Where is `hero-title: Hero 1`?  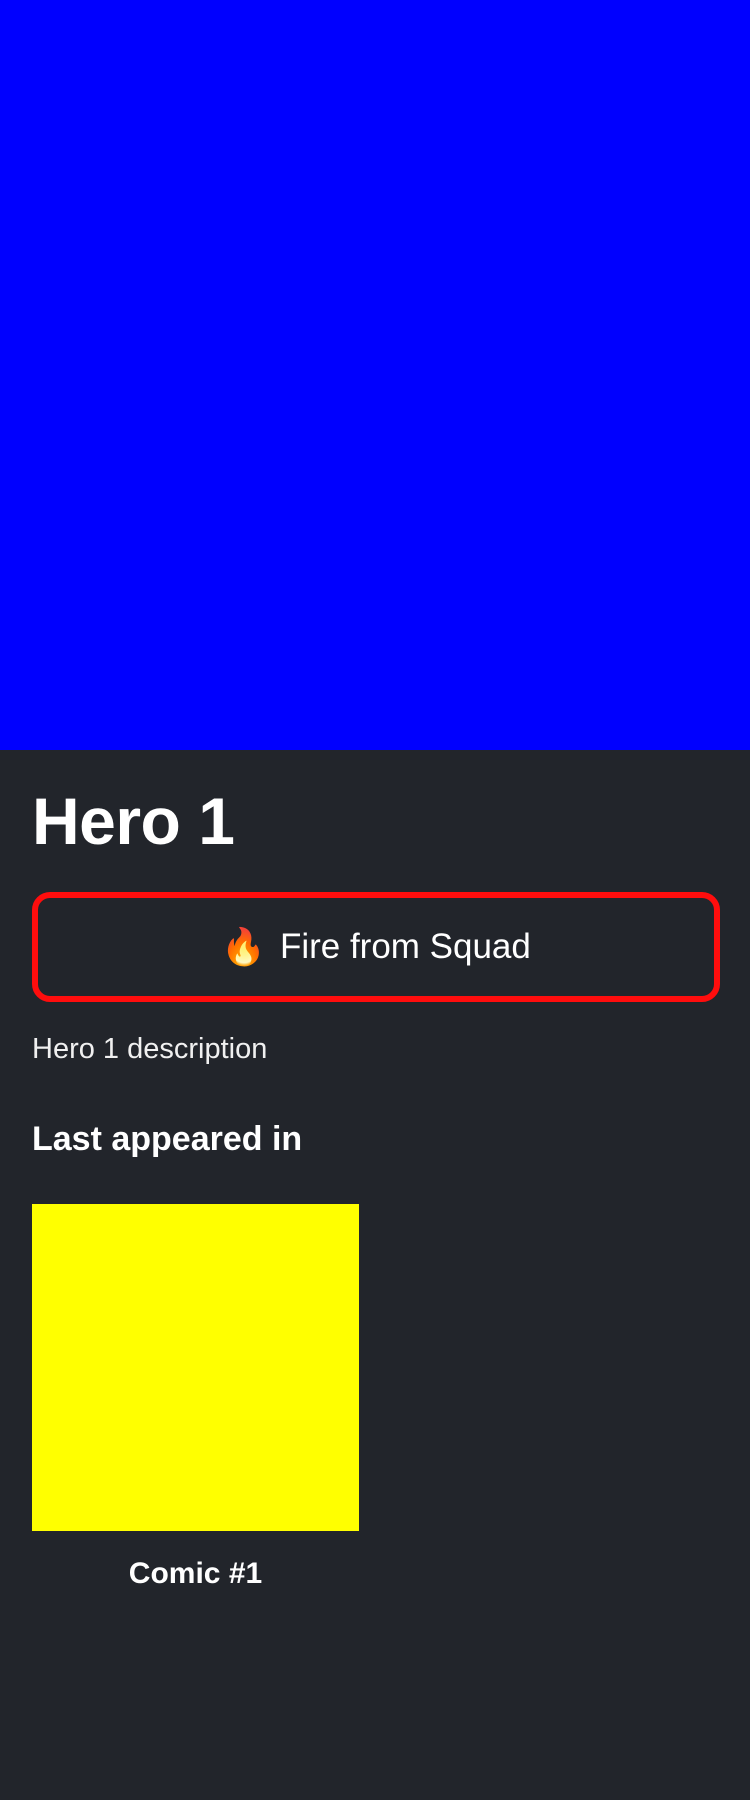
hero-title: Hero 1 is located at coordinates (133, 821).